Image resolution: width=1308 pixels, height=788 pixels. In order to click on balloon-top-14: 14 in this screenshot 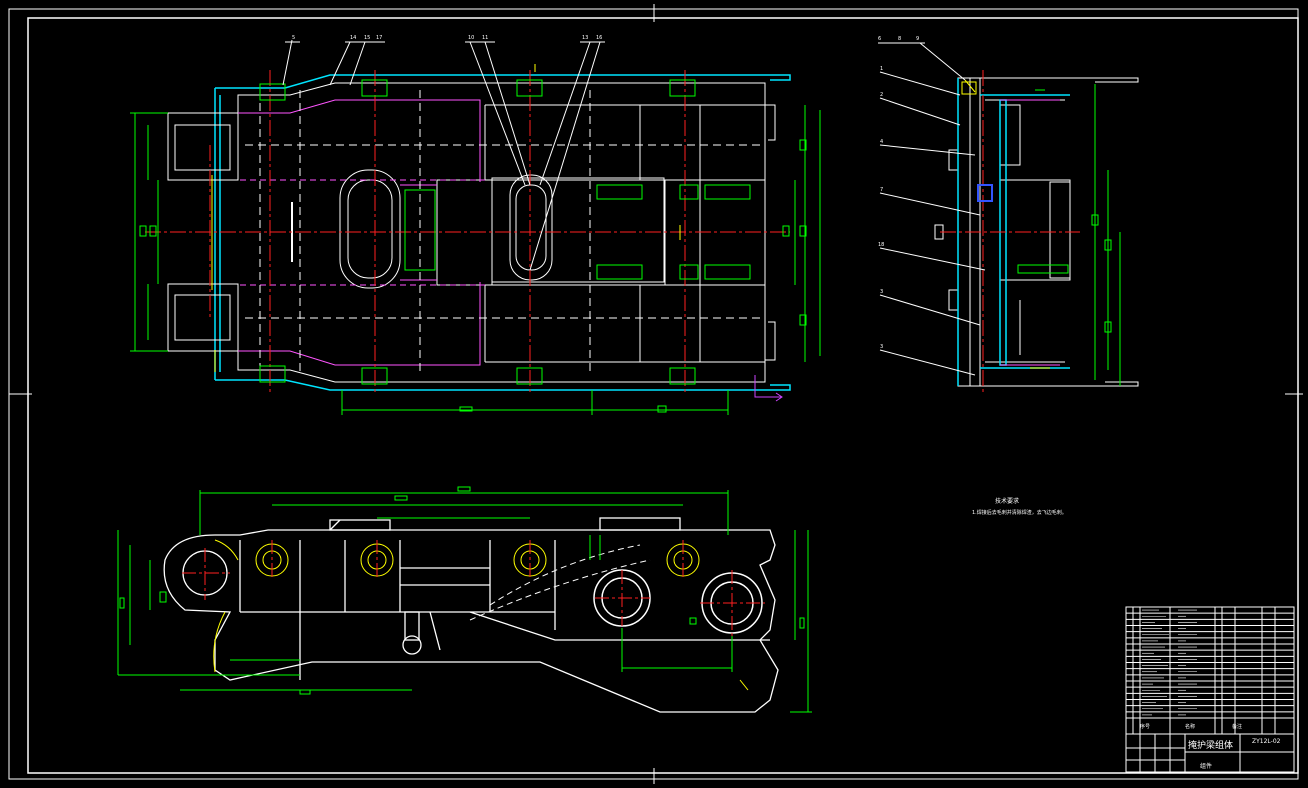, I will do `click(353, 38)`.